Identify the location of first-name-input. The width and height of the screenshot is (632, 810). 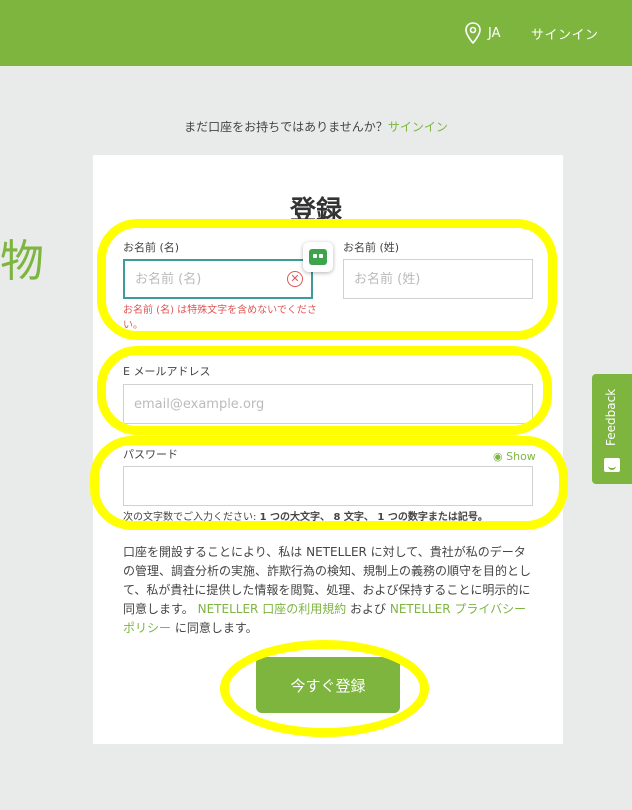
(223, 279).